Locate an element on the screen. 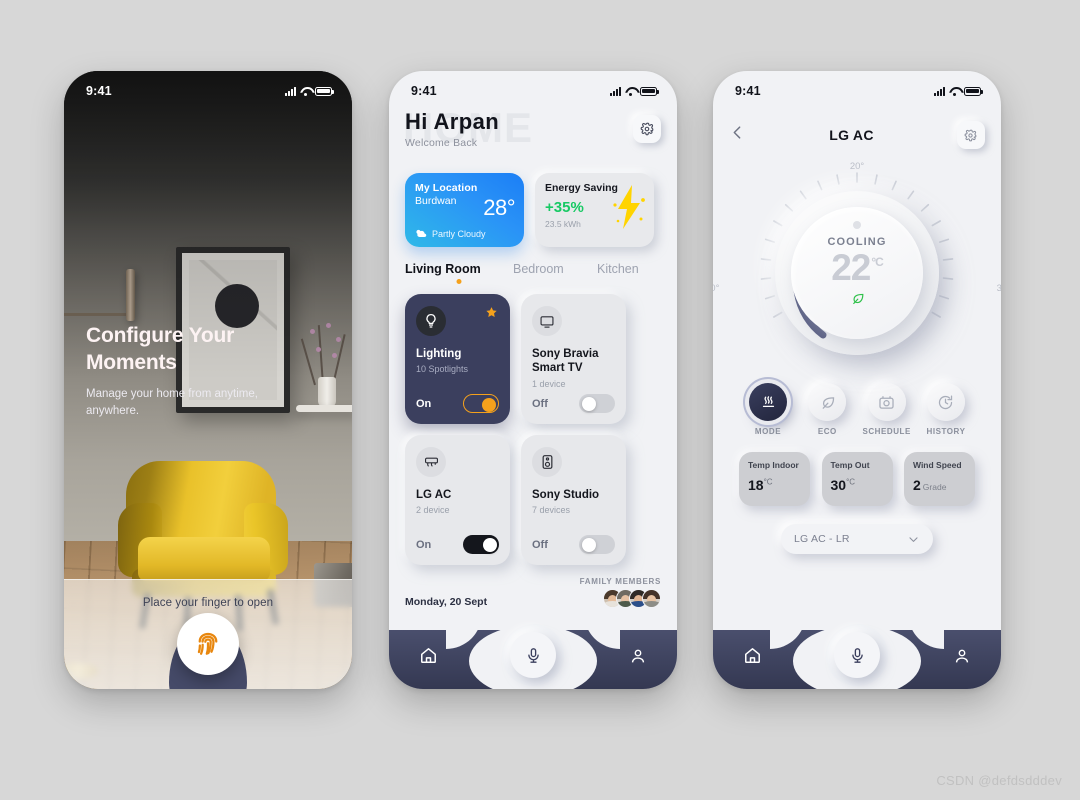  device-count: 7 devices is located at coordinates (551, 510).